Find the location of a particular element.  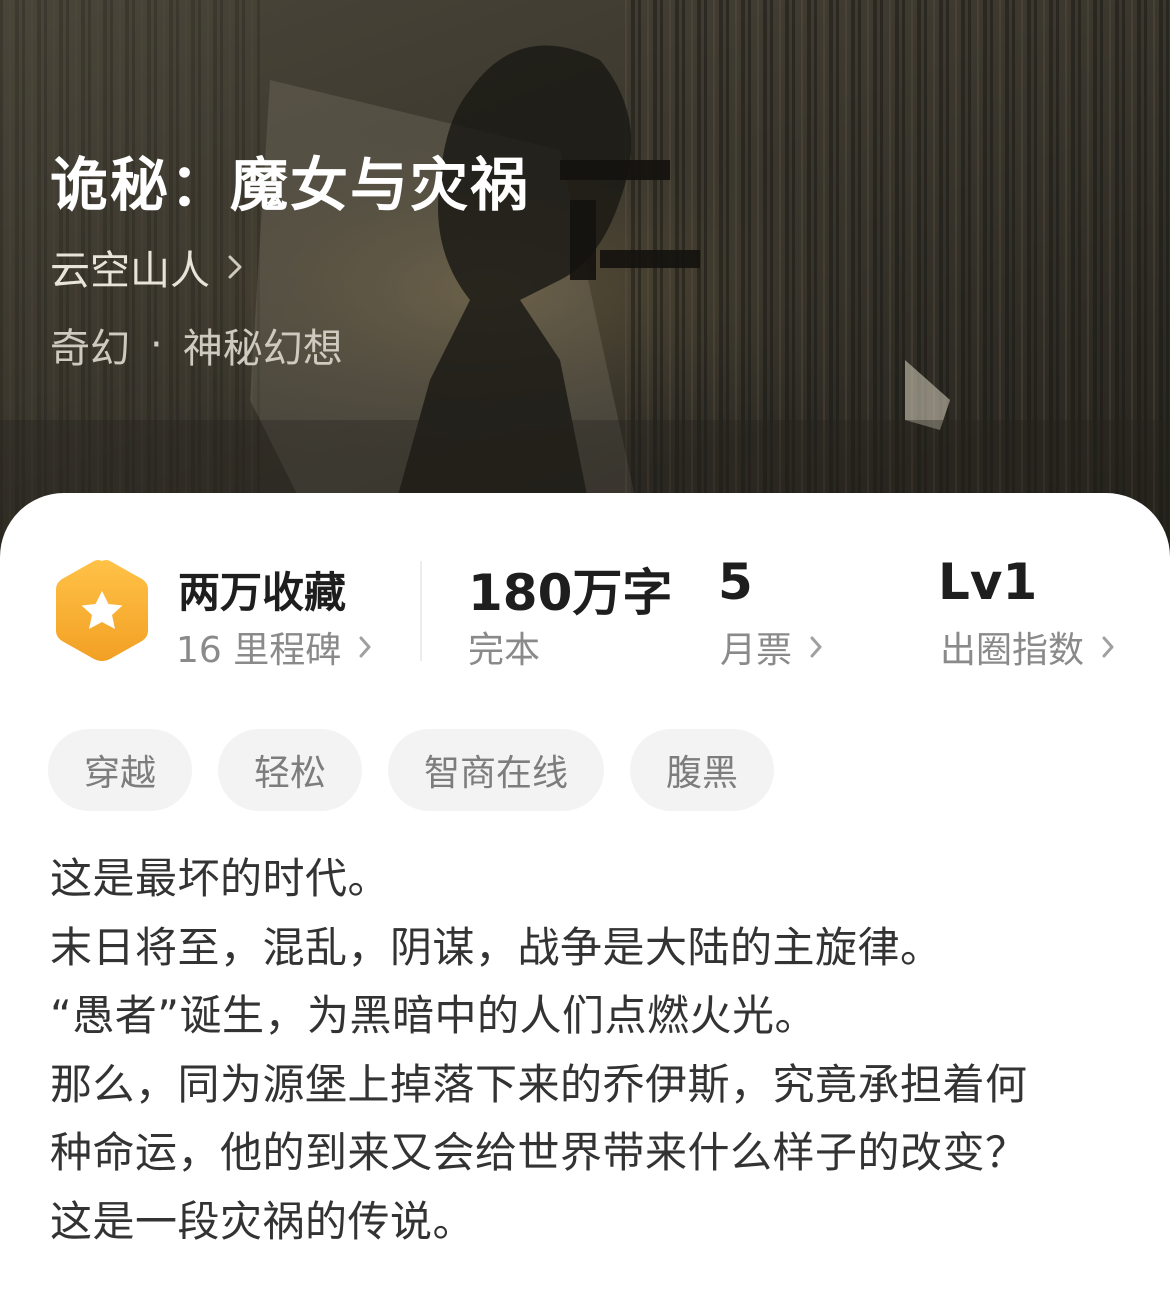

completion-label: 完本 is located at coordinates (504, 650).